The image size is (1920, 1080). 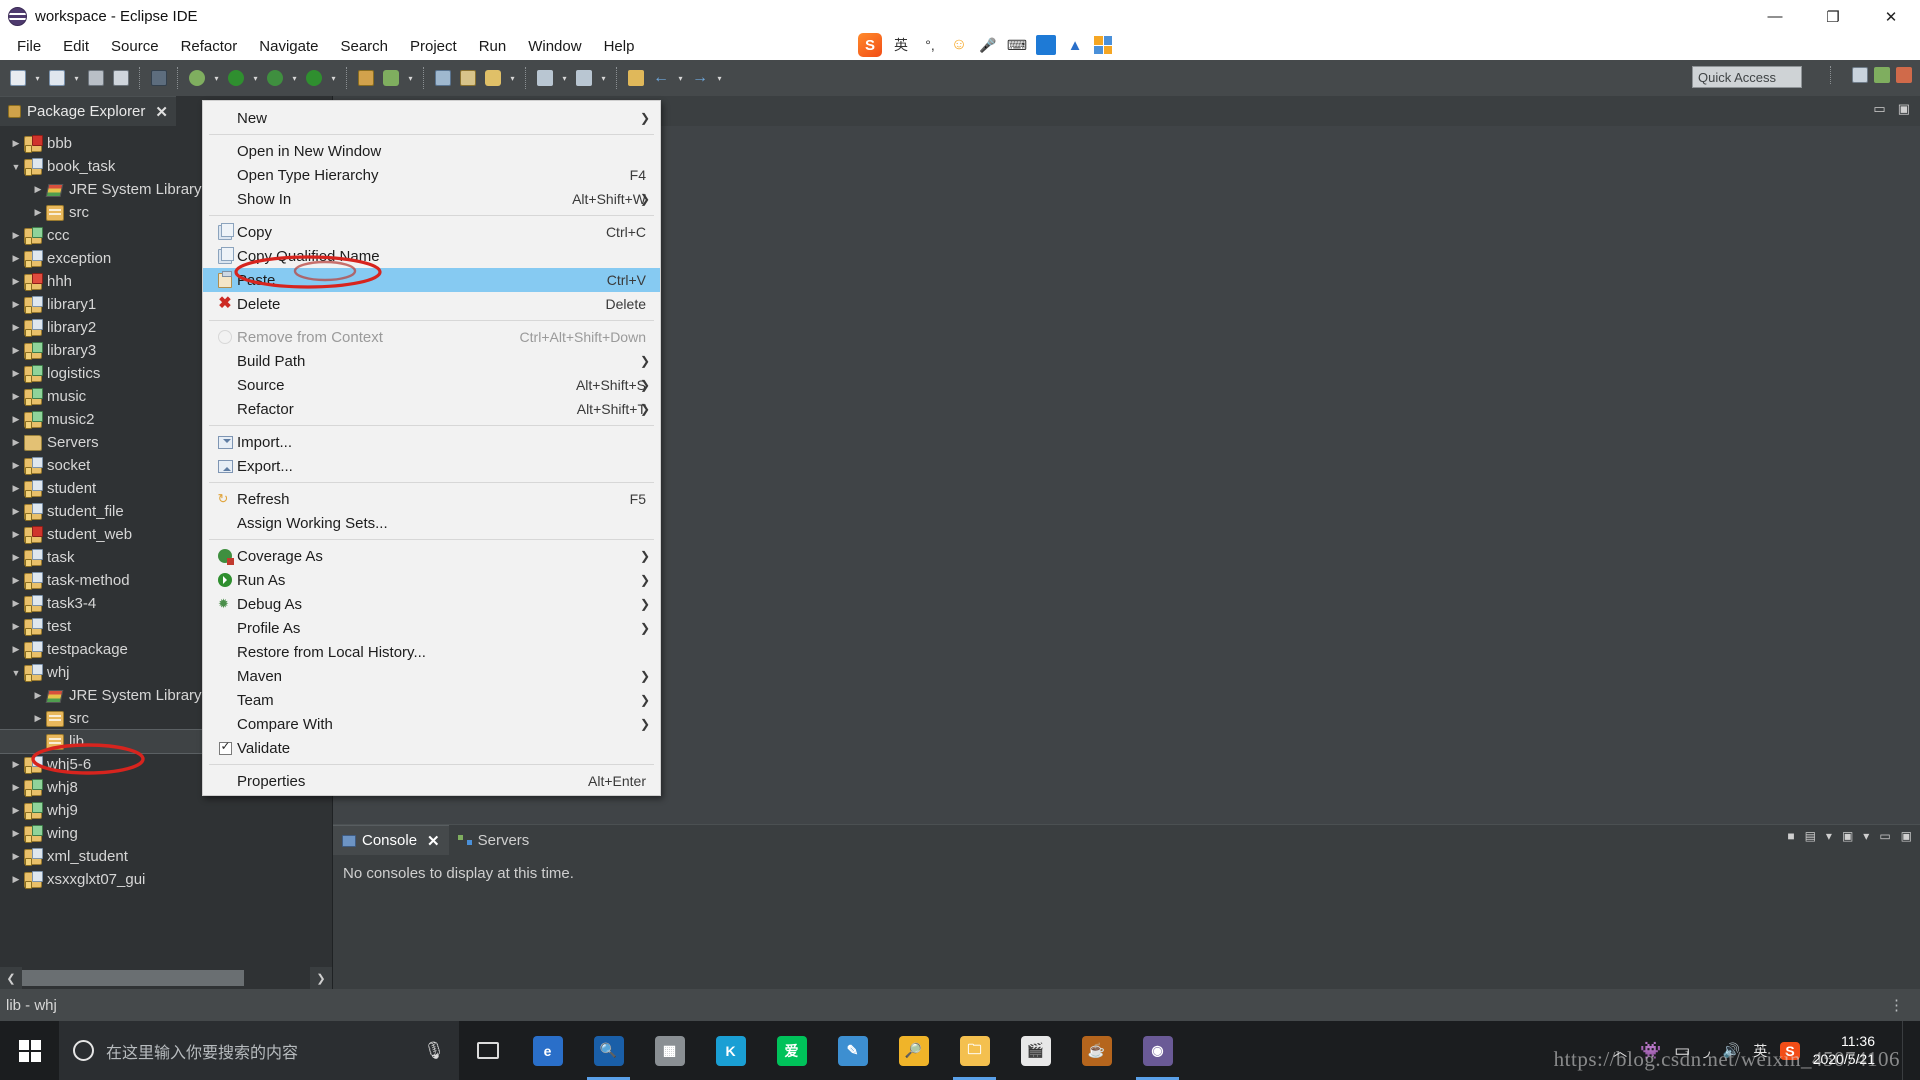 What do you see at coordinates (433, 841) in the screenshot?
I see `close-icon: ✕` at bounding box center [433, 841].